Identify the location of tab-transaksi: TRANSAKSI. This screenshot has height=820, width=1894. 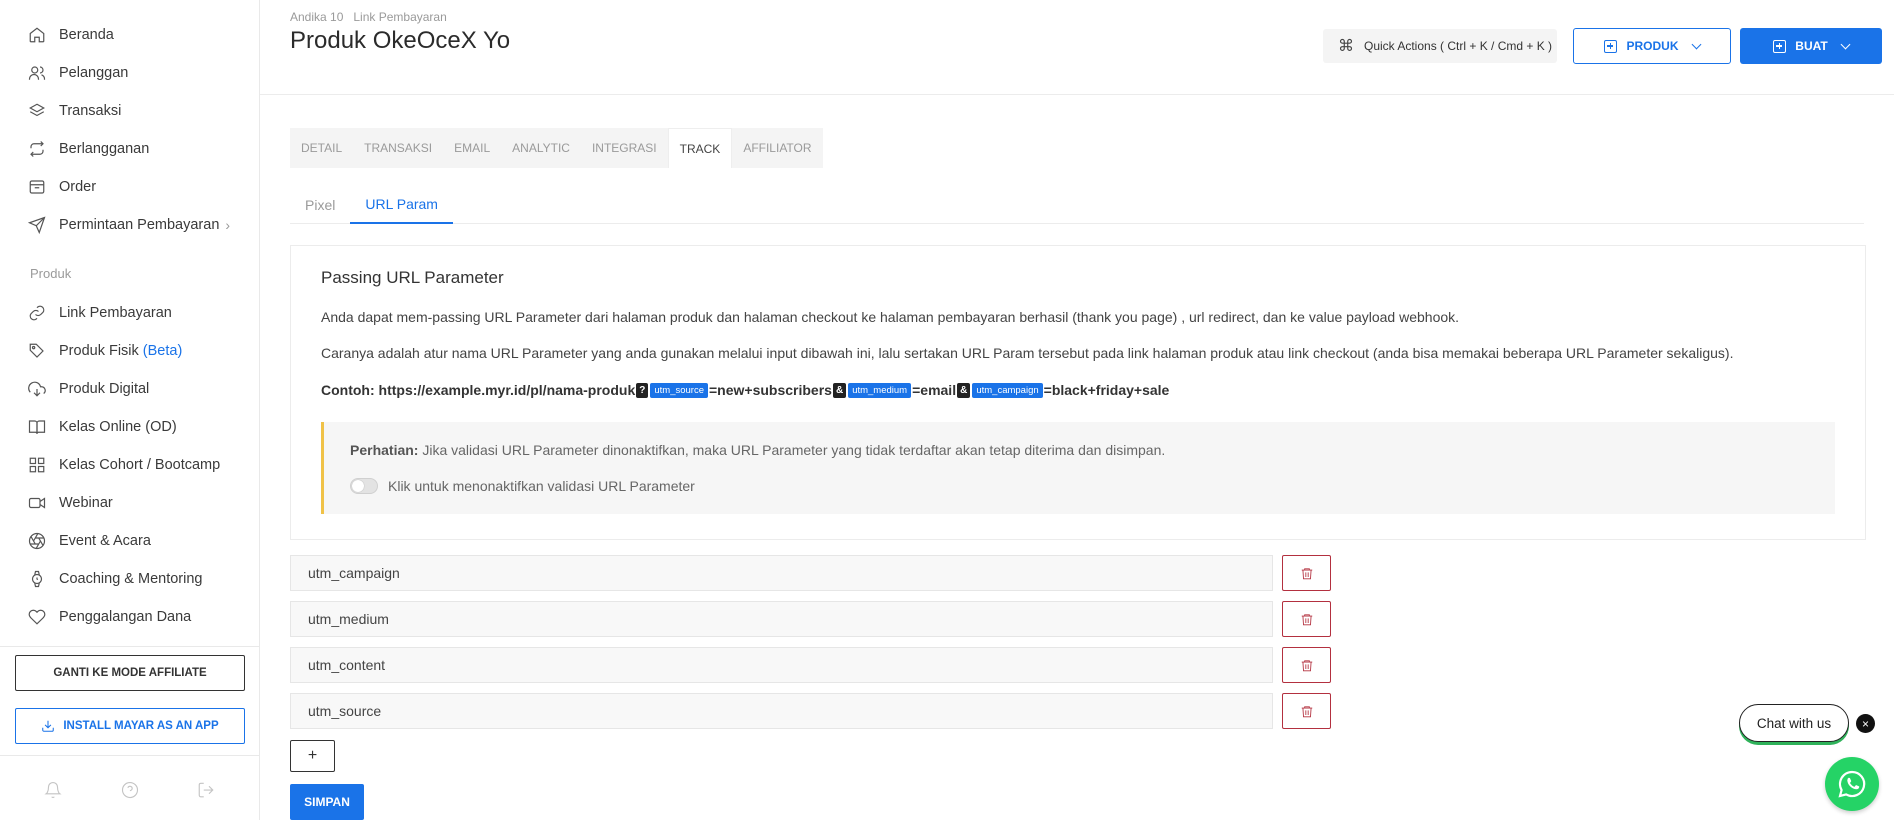
(398, 148).